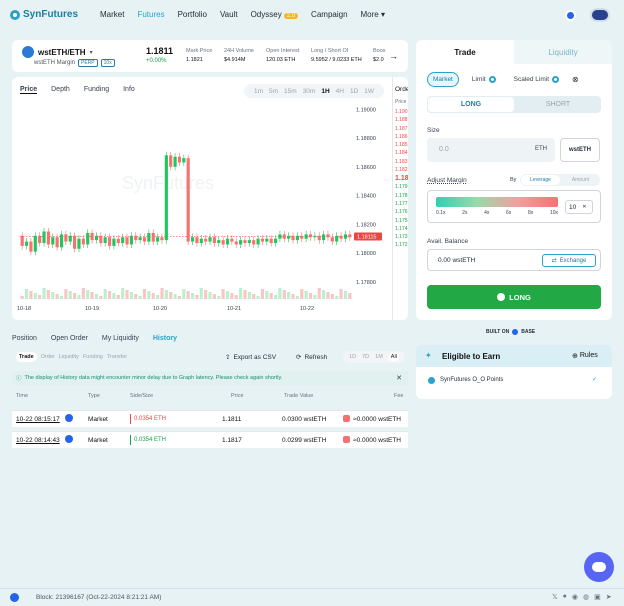 The image size is (624, 606). Describe the element at coordinates (112, 14) in the screenshot. I see `nav-market: Market` at that location.